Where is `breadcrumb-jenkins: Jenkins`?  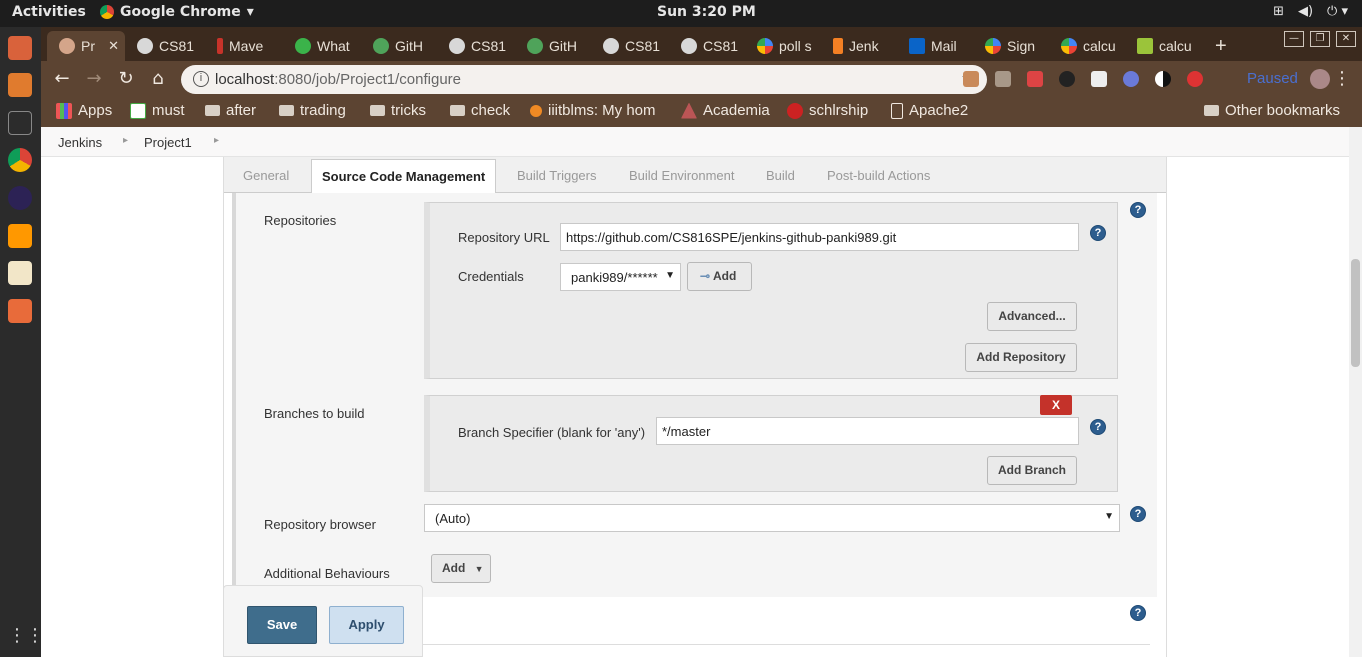
breadcrumb-jenkins: Jenkins is located at coordinates (80, 142).